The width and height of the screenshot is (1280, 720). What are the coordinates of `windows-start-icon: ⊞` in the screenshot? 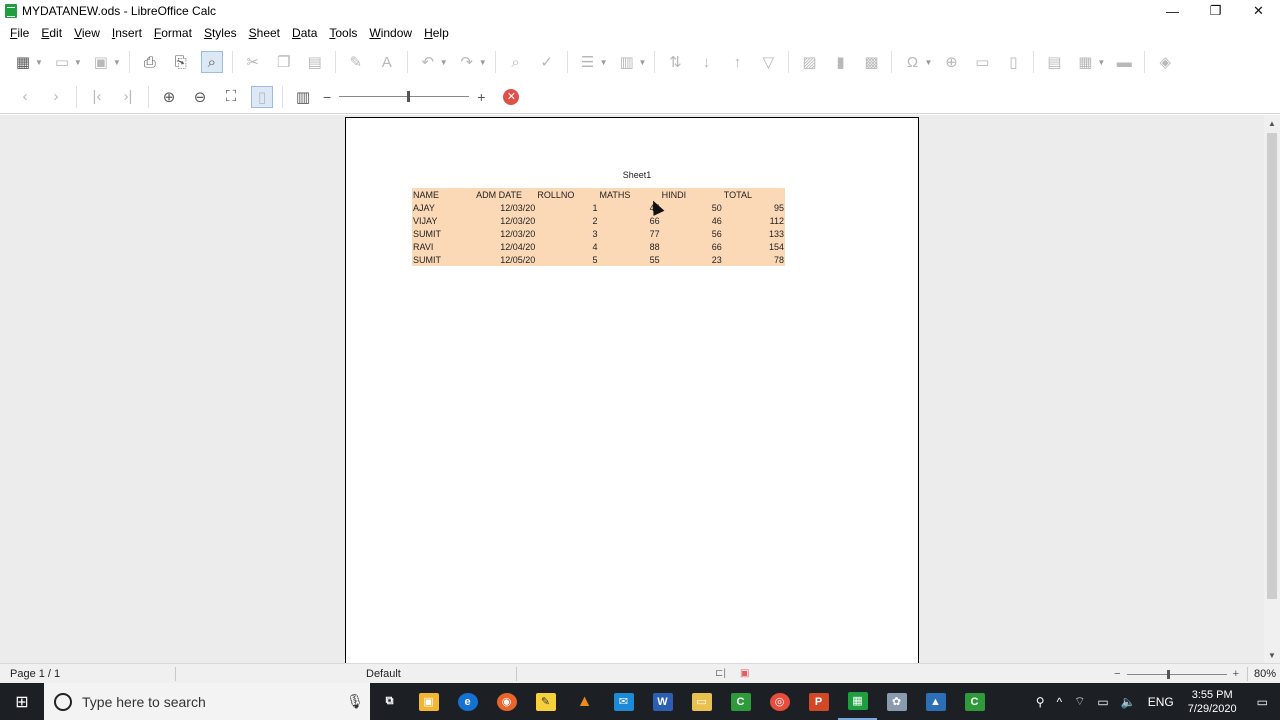 It's located at (22, 701).